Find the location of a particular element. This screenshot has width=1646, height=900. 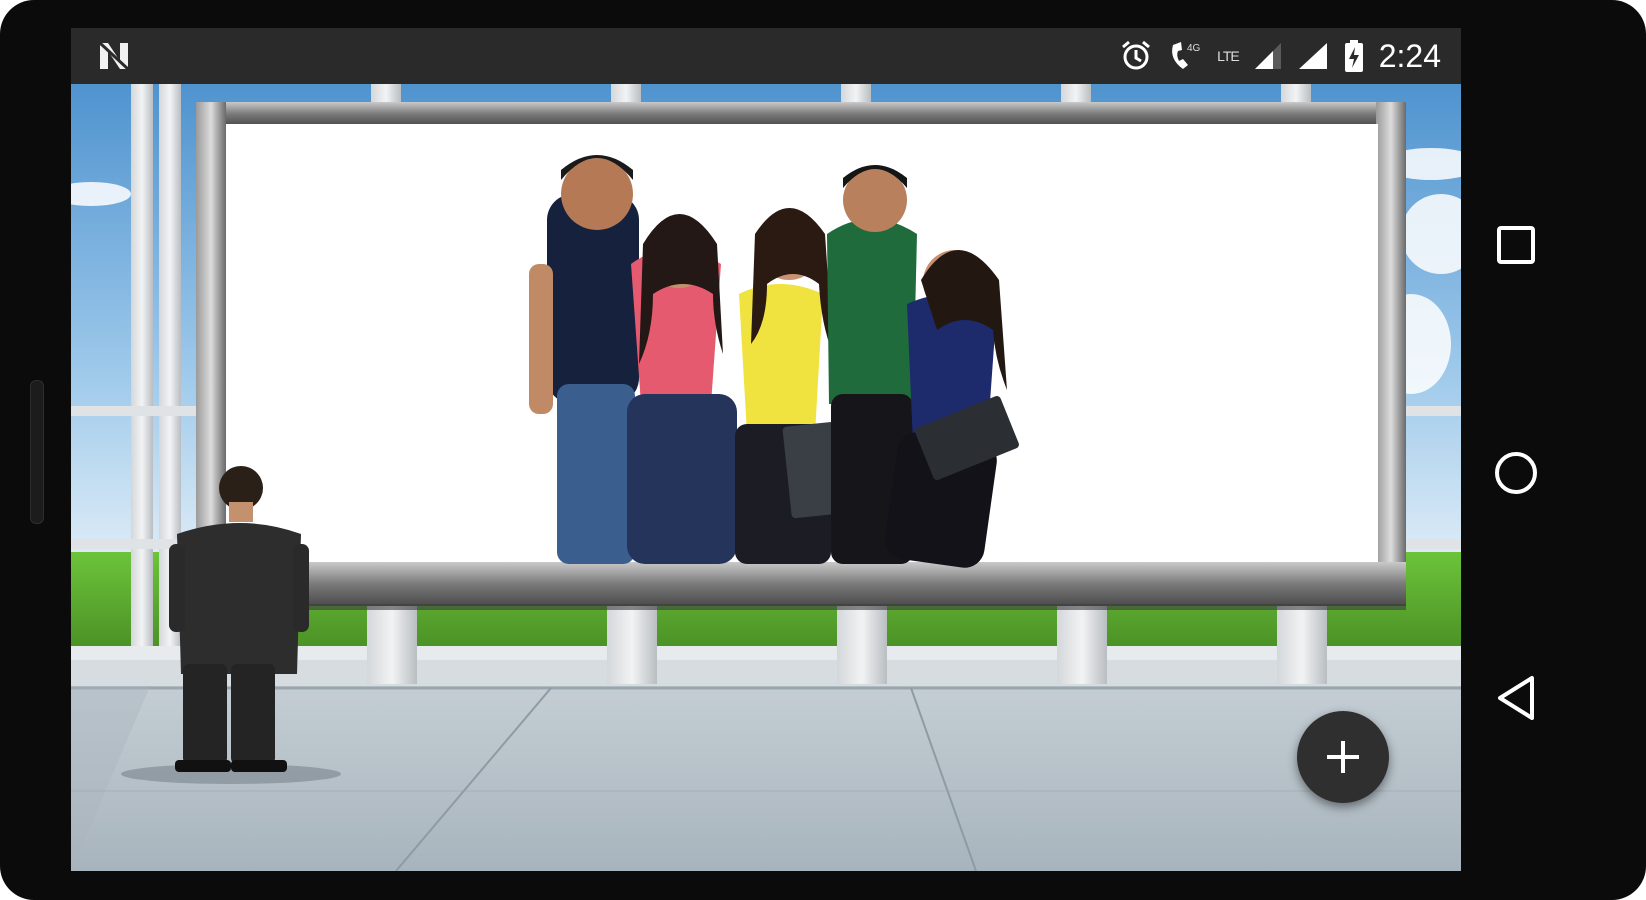

recent-apps-icon is located at coordinates (1516, 245).